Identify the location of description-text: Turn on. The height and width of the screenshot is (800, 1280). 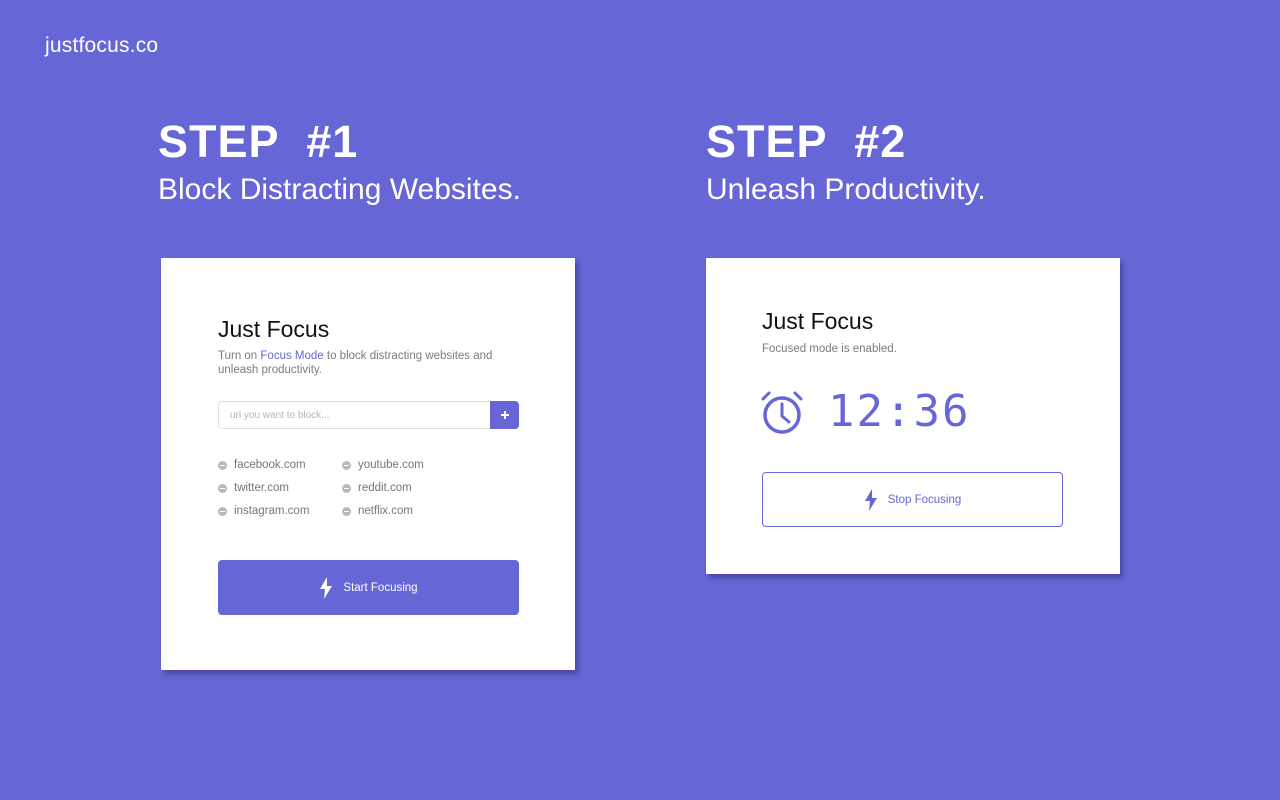
(239, 356).